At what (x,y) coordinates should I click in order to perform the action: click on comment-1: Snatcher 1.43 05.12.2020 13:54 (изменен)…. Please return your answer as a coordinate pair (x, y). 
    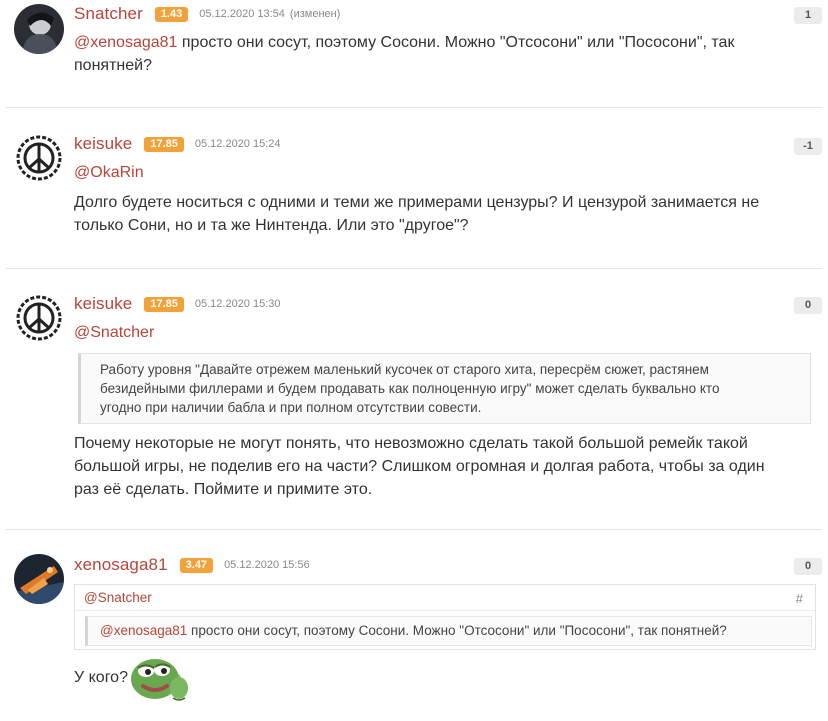
    Looking at the image, I should click on (414, 54).